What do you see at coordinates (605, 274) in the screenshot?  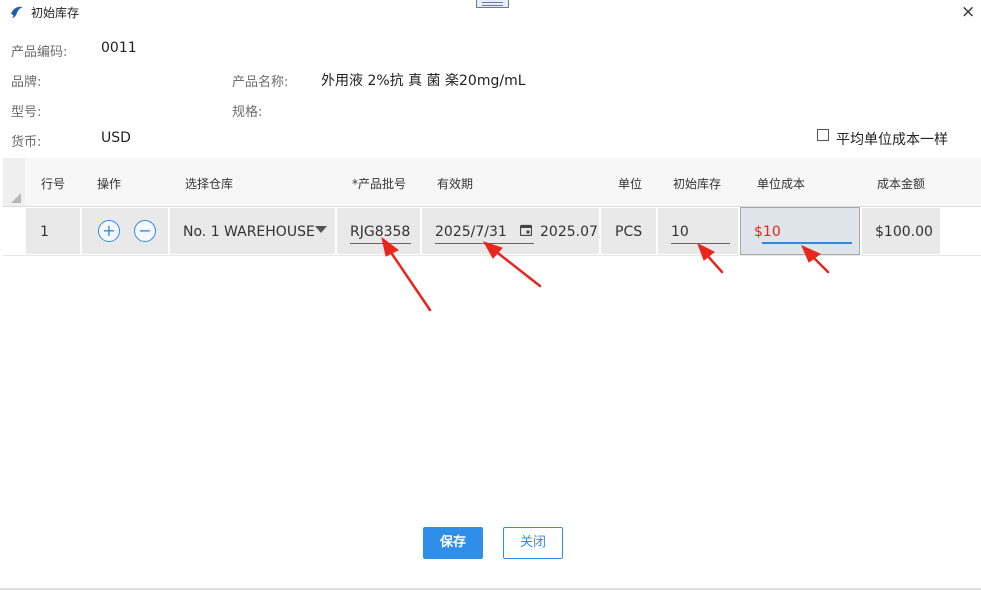 I see `annotation-layer` at bounding box center [605, 274].